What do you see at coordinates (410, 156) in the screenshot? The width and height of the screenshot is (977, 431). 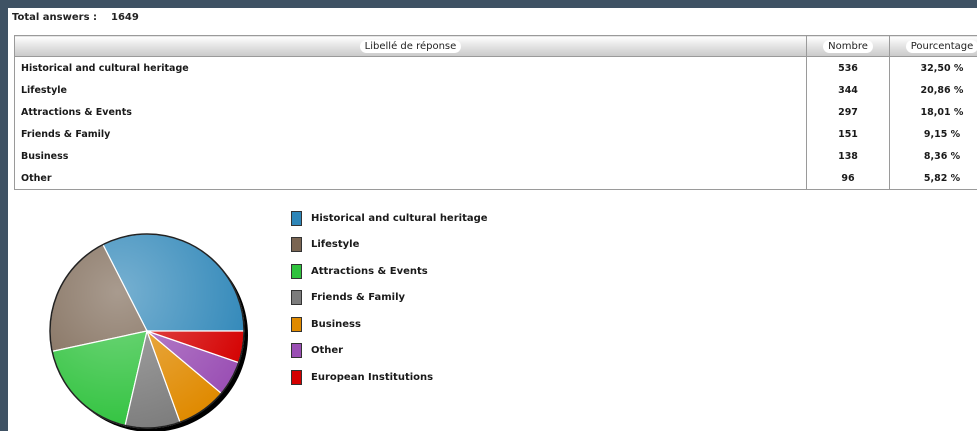 I see `row-label: Business` at bounding box center [410, 156].